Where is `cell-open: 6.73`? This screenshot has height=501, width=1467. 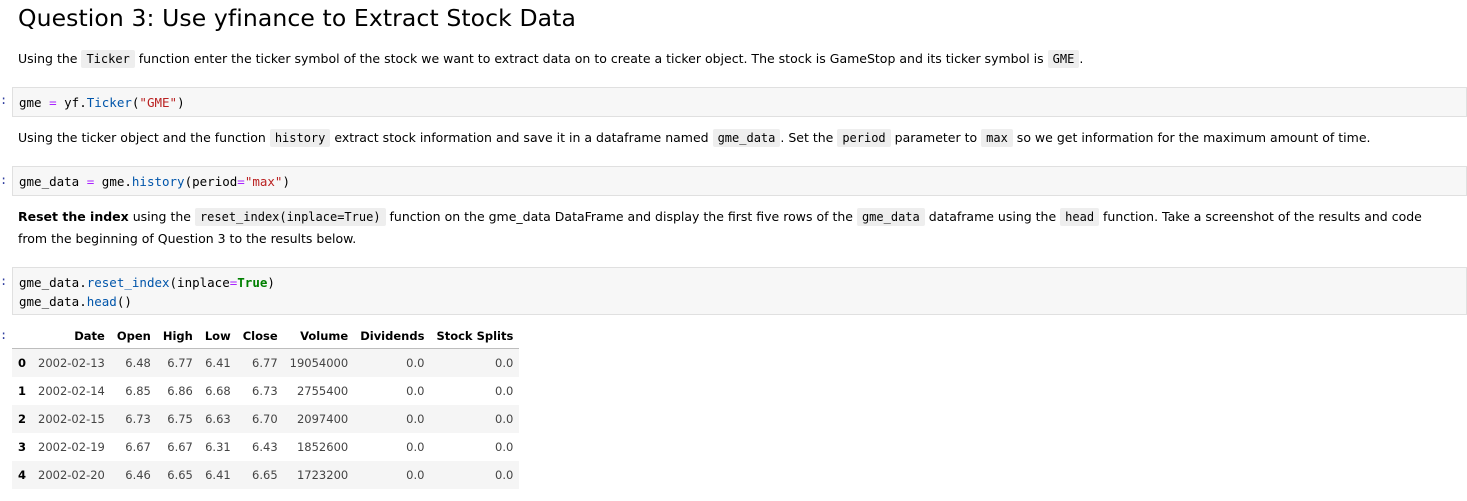 cell-open: 6.73 is located at coordinates (138, 419).